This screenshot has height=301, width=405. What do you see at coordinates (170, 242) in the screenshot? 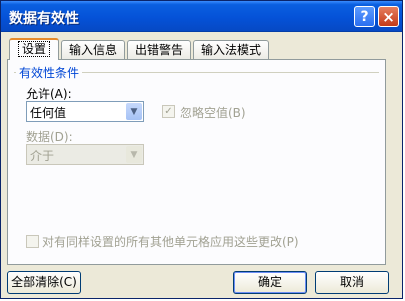
I see `apply-all-label: 对有同样设置的所有其他单元格应用这些更改(P)` at bounding box center [170, 242].